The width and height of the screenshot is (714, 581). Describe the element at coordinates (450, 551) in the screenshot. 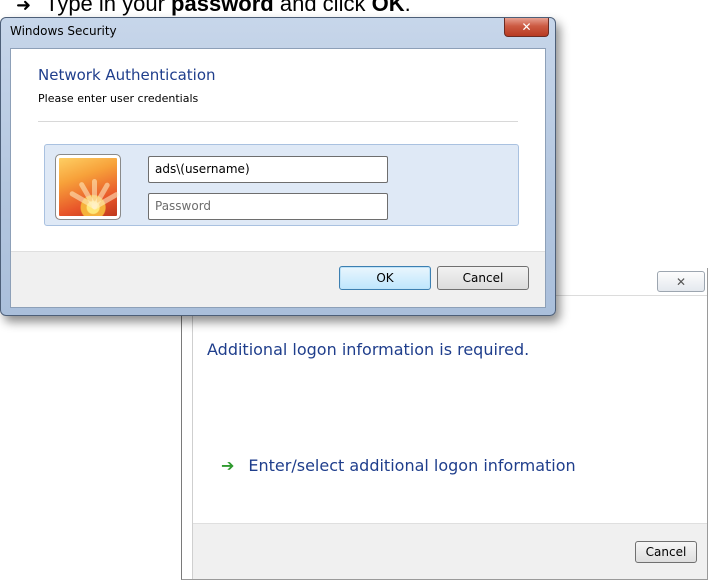

I see `logon-dialog-footer: Cancel` at that location.